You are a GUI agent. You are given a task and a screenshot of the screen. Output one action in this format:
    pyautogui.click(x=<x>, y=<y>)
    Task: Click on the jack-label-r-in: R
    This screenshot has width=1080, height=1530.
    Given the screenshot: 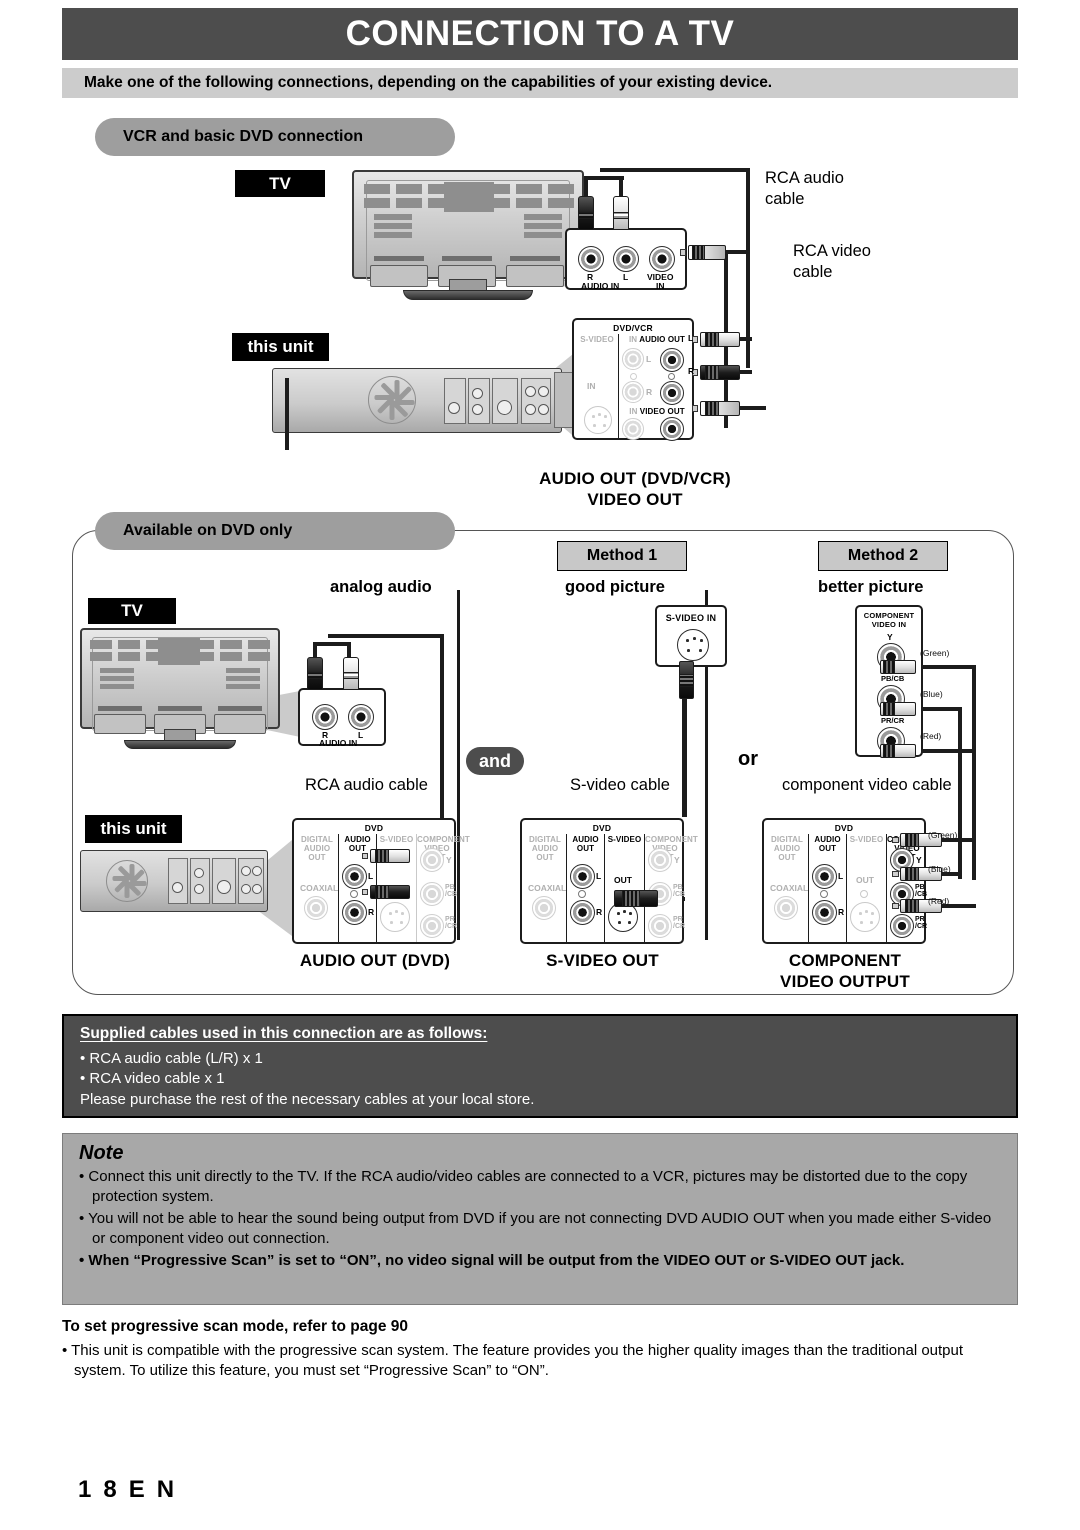 What is the action you would take?
    pyautogui.click(x=649, y=392)
    